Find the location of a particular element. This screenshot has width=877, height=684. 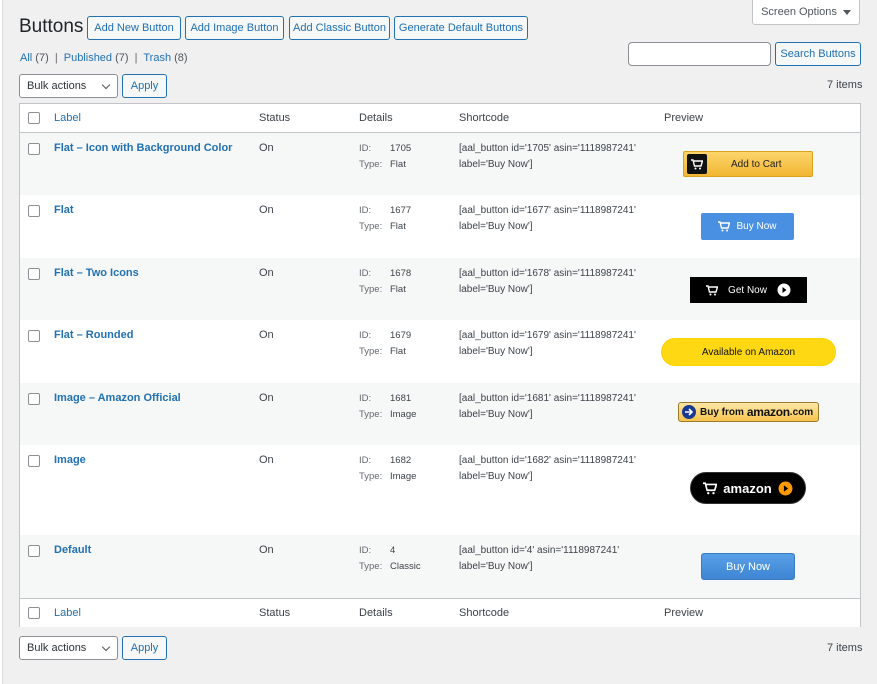

column-shortcode-footer: Shortcode is located at coordinates (484, 613).